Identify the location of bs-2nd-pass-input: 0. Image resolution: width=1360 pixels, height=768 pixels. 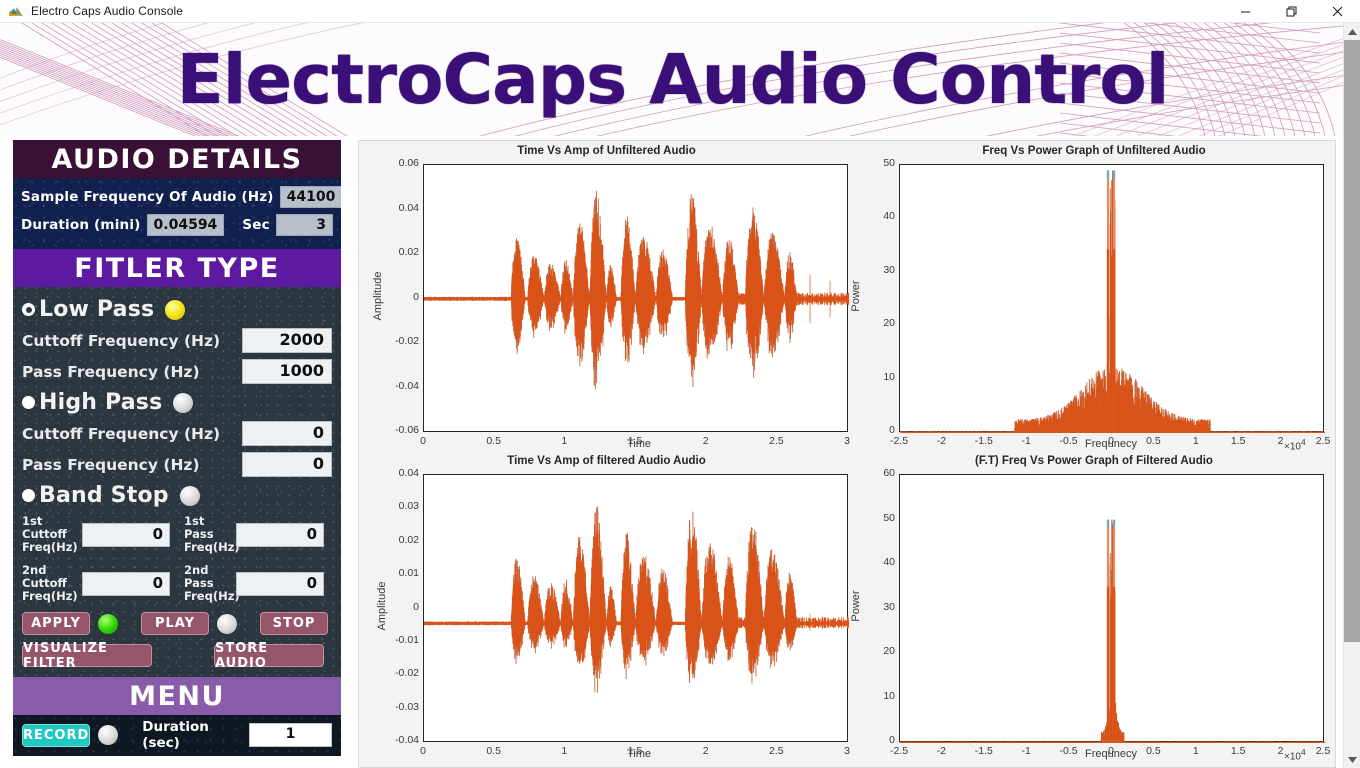
(280, 583).